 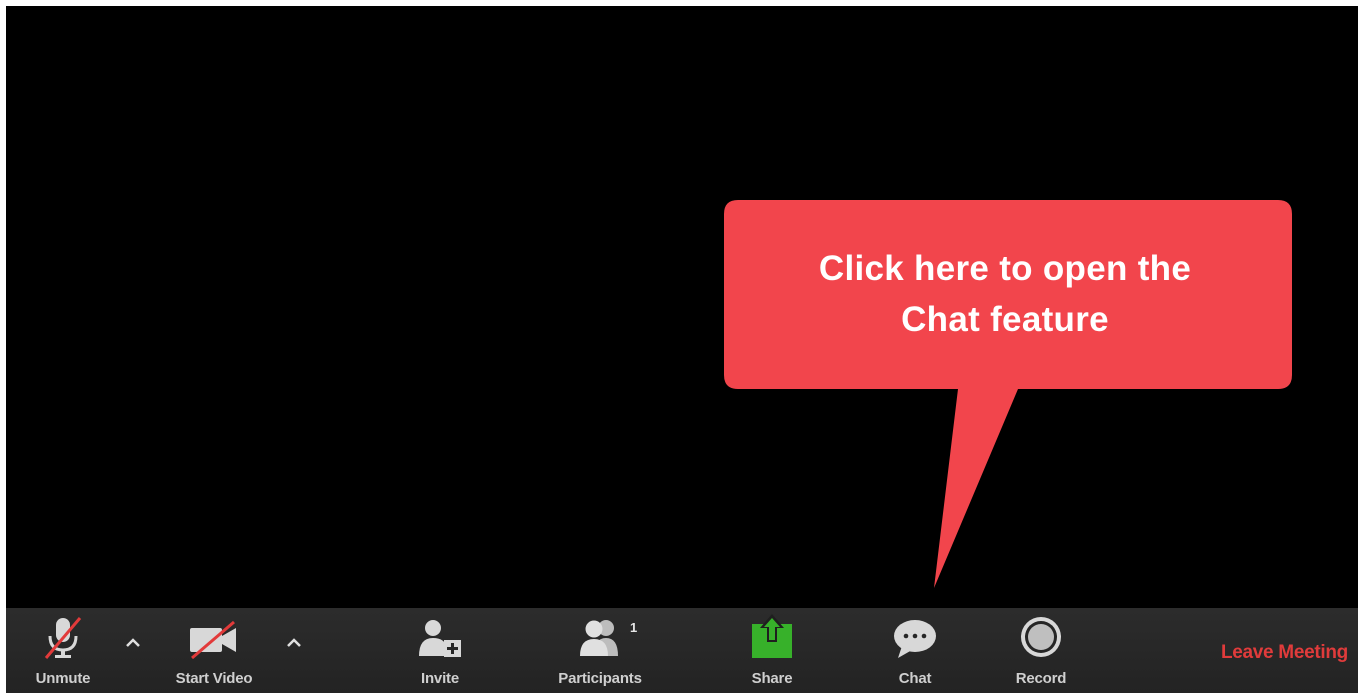 What do you see at coordinates (214, 678) in the screenshot?
I see `start-video-label: Start Video` at bounding box center [214, 678].